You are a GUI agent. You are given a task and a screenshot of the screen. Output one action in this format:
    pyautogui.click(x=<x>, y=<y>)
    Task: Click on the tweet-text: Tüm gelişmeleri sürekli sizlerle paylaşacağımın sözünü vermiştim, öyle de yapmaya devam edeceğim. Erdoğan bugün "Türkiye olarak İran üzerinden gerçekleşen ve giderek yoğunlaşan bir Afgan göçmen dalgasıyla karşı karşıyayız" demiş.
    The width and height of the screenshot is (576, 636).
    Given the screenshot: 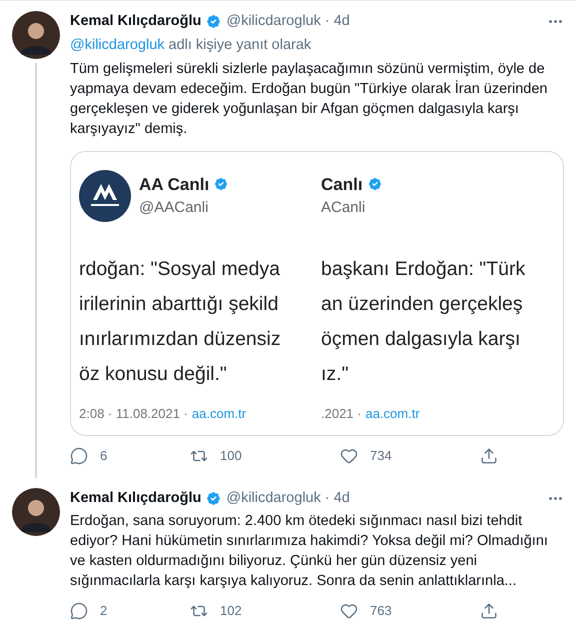 What is the action you would take?
    pyautogui.click(x=309, y=99)
    